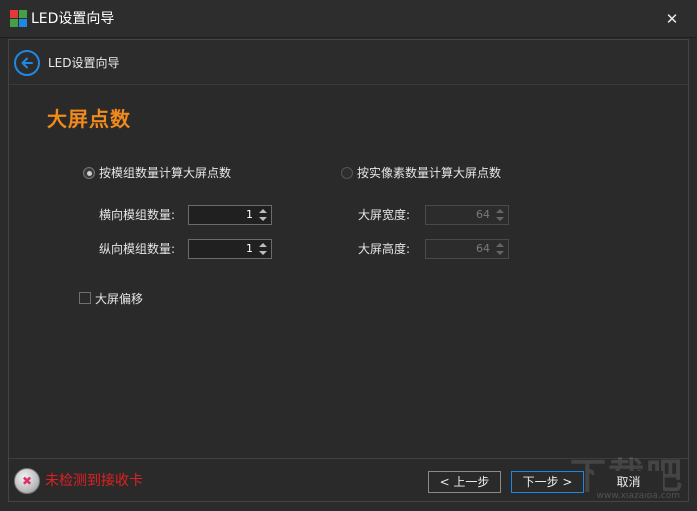 The width and height of the screenshot is (697, 511). I want to click on screen-height-label: 大屏高度:, so click(384, 249).